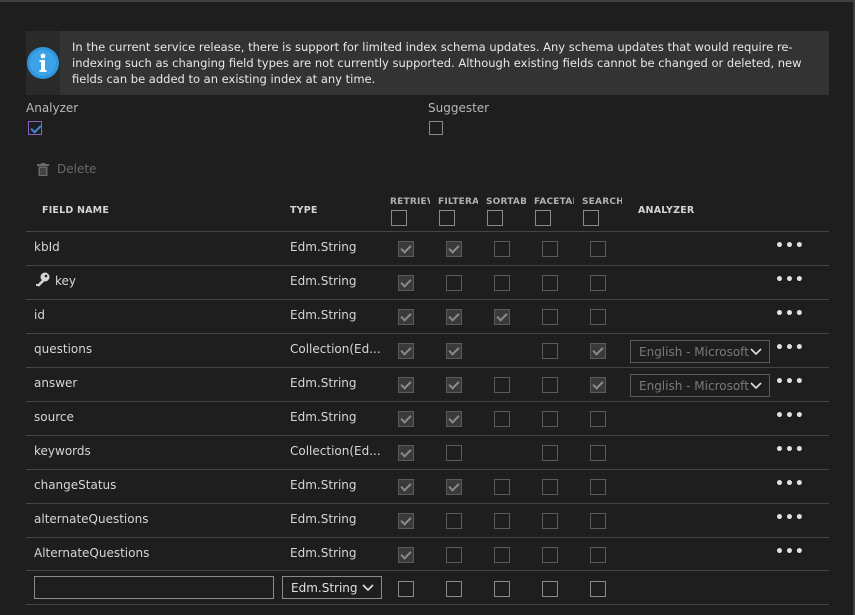 This screenshot has height=615, width=855. Describe the element at coordinates (458, 202) in the screenshot. I see `col-filterable: FILTERAB` at that location.